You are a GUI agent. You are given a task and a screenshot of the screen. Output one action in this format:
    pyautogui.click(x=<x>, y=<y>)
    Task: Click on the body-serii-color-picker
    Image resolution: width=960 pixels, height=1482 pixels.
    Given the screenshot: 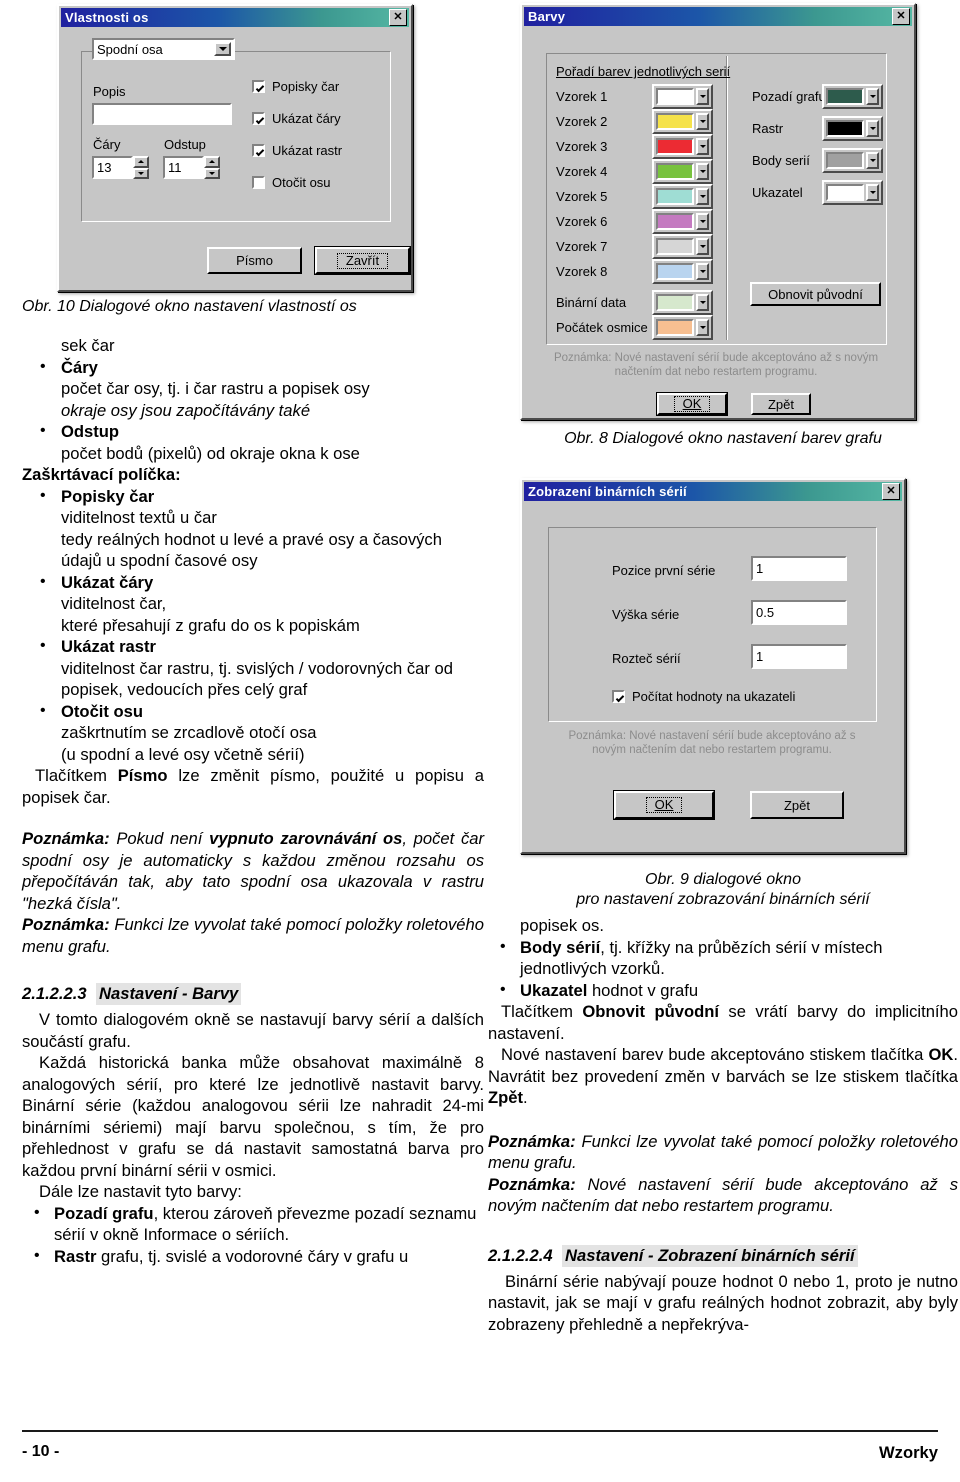 What is the action you would take?
    pyautogui.click(x=852, y=160)
    